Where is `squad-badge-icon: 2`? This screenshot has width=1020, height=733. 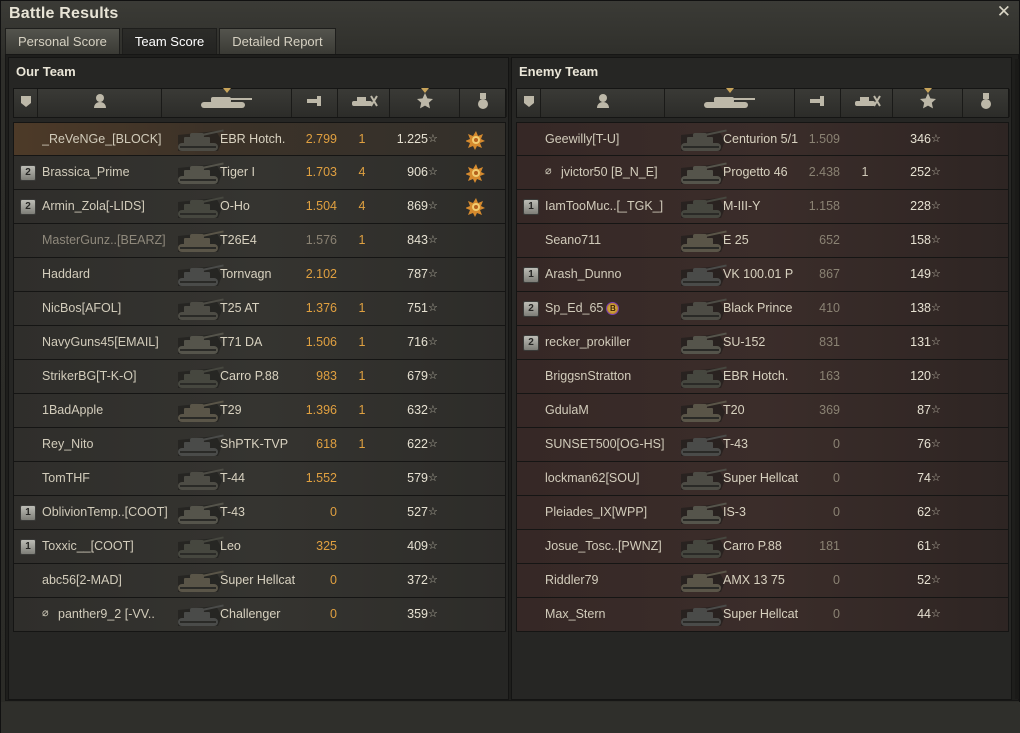
squad-badge-icon: 2 is located at coordinates (28, 207).